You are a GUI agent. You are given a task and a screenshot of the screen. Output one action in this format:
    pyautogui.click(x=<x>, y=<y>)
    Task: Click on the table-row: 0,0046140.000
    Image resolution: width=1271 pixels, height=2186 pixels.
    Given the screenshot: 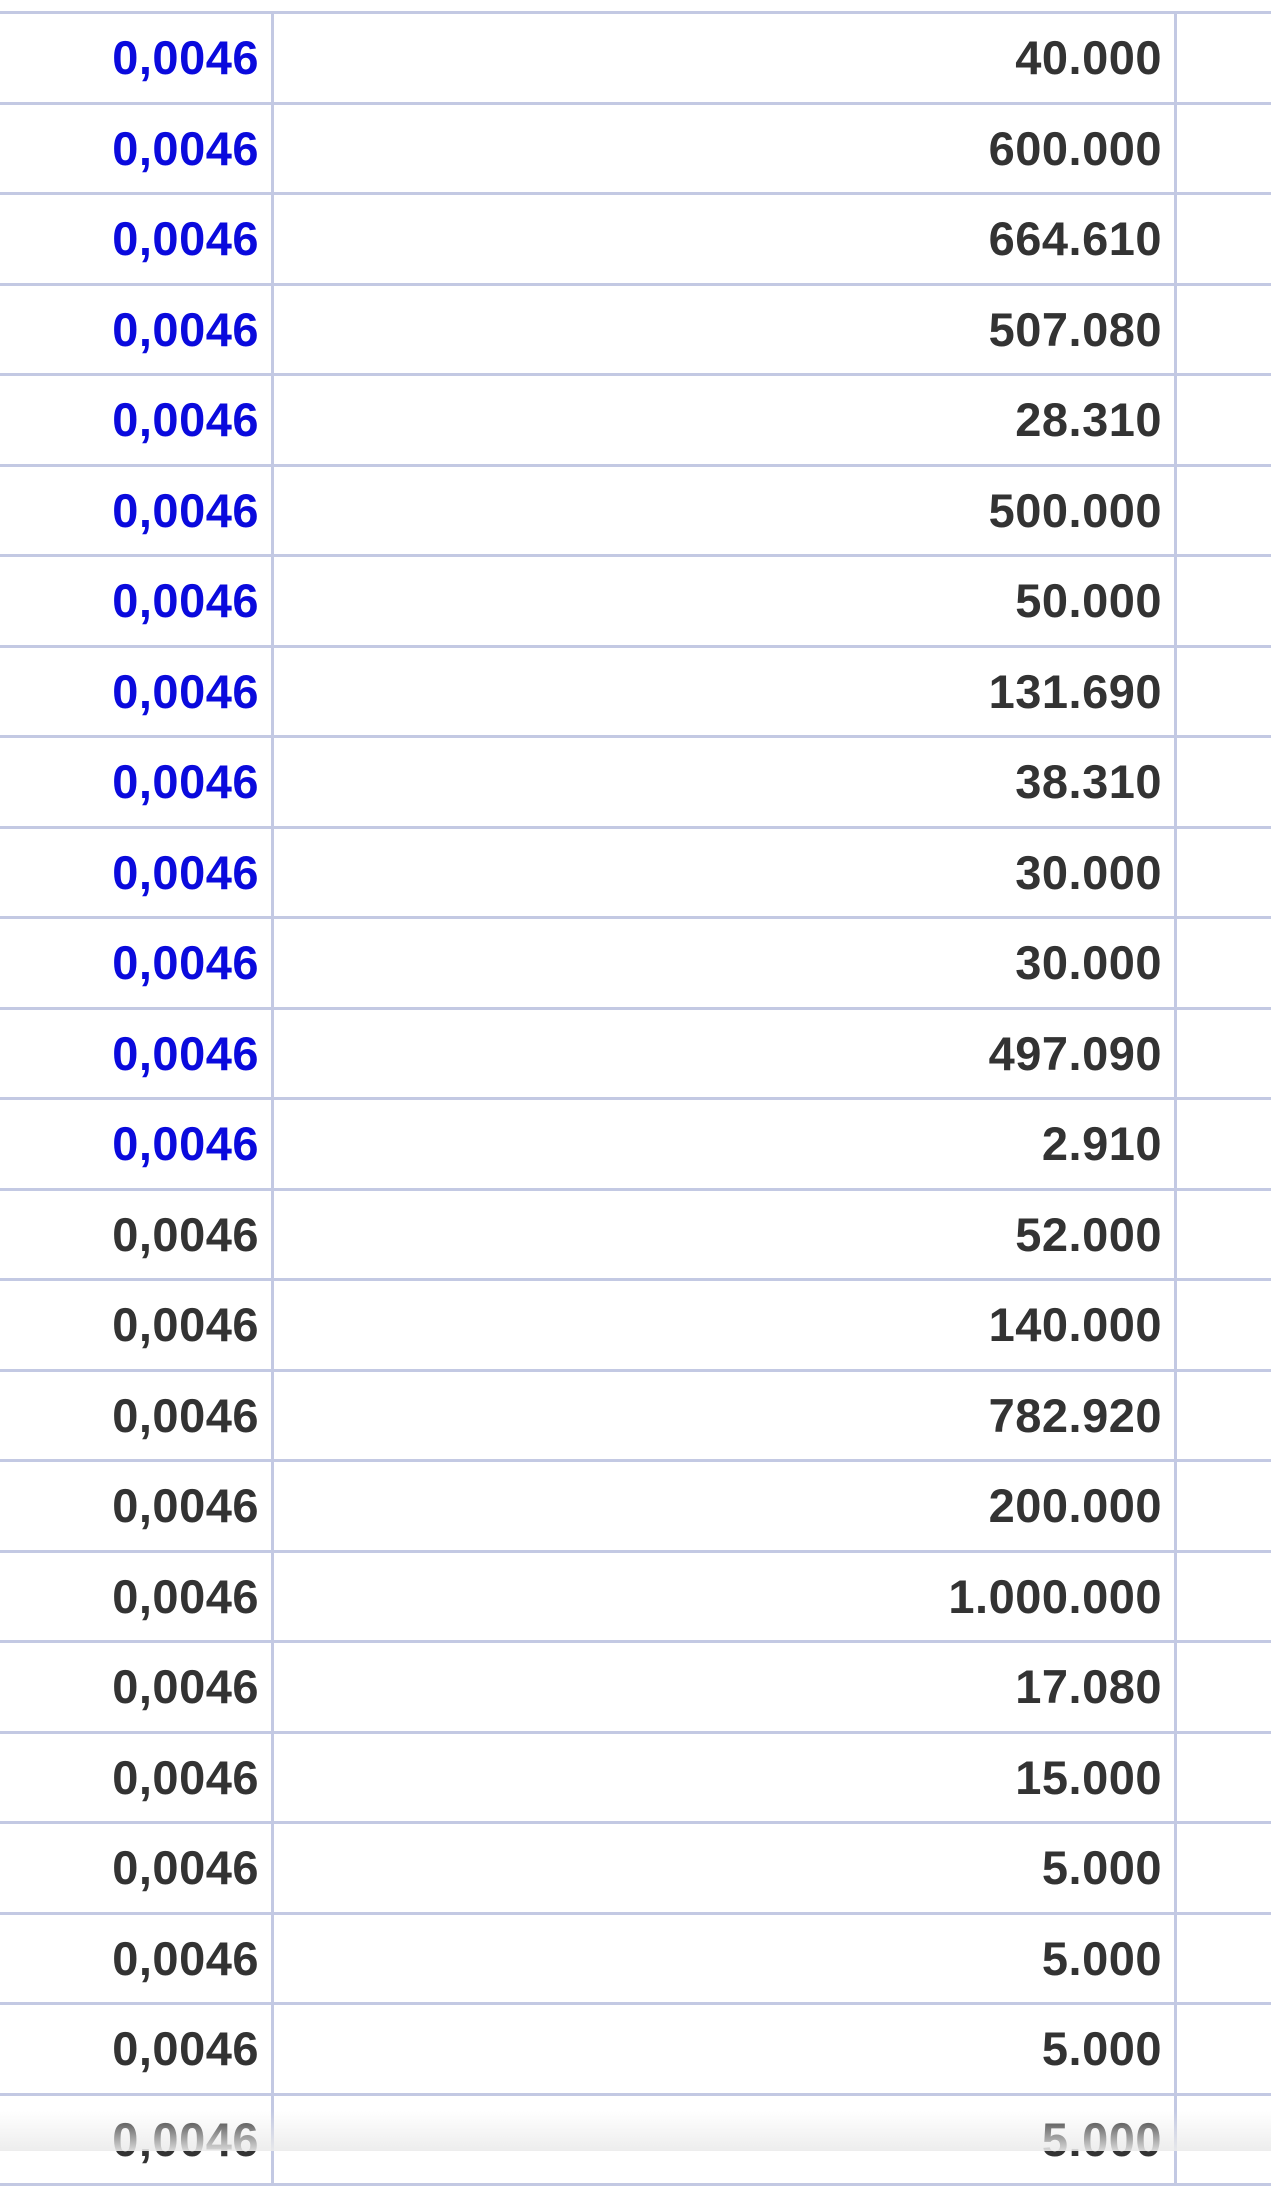 What is the action you would take?
    pyautogui.click(x=635, y=1326)
    